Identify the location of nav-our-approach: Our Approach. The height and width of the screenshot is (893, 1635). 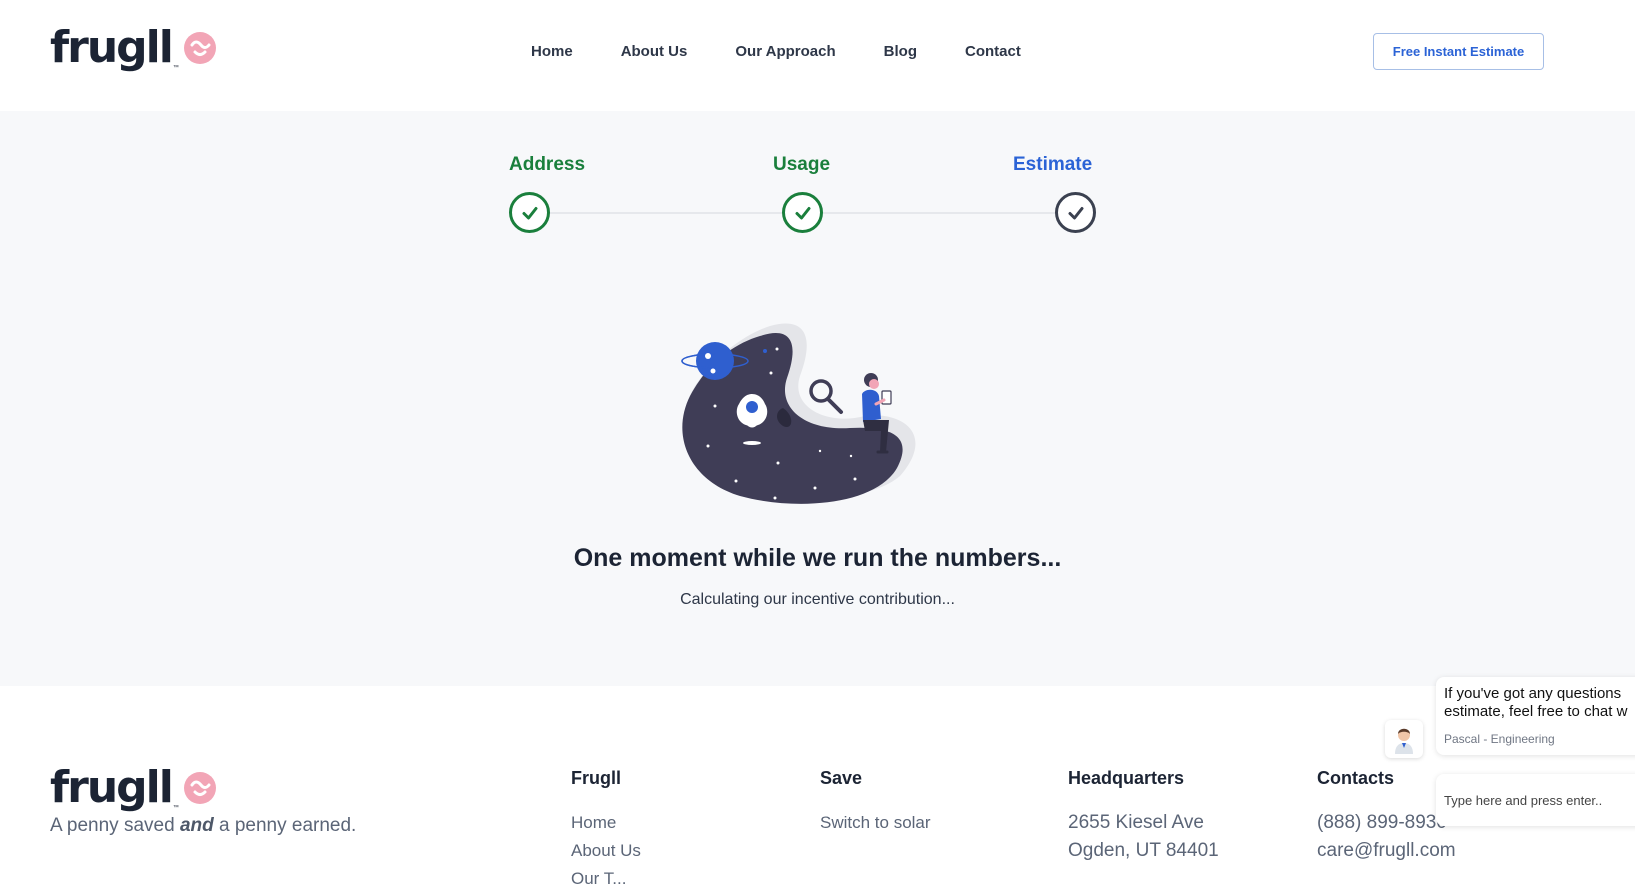
(785, 52).